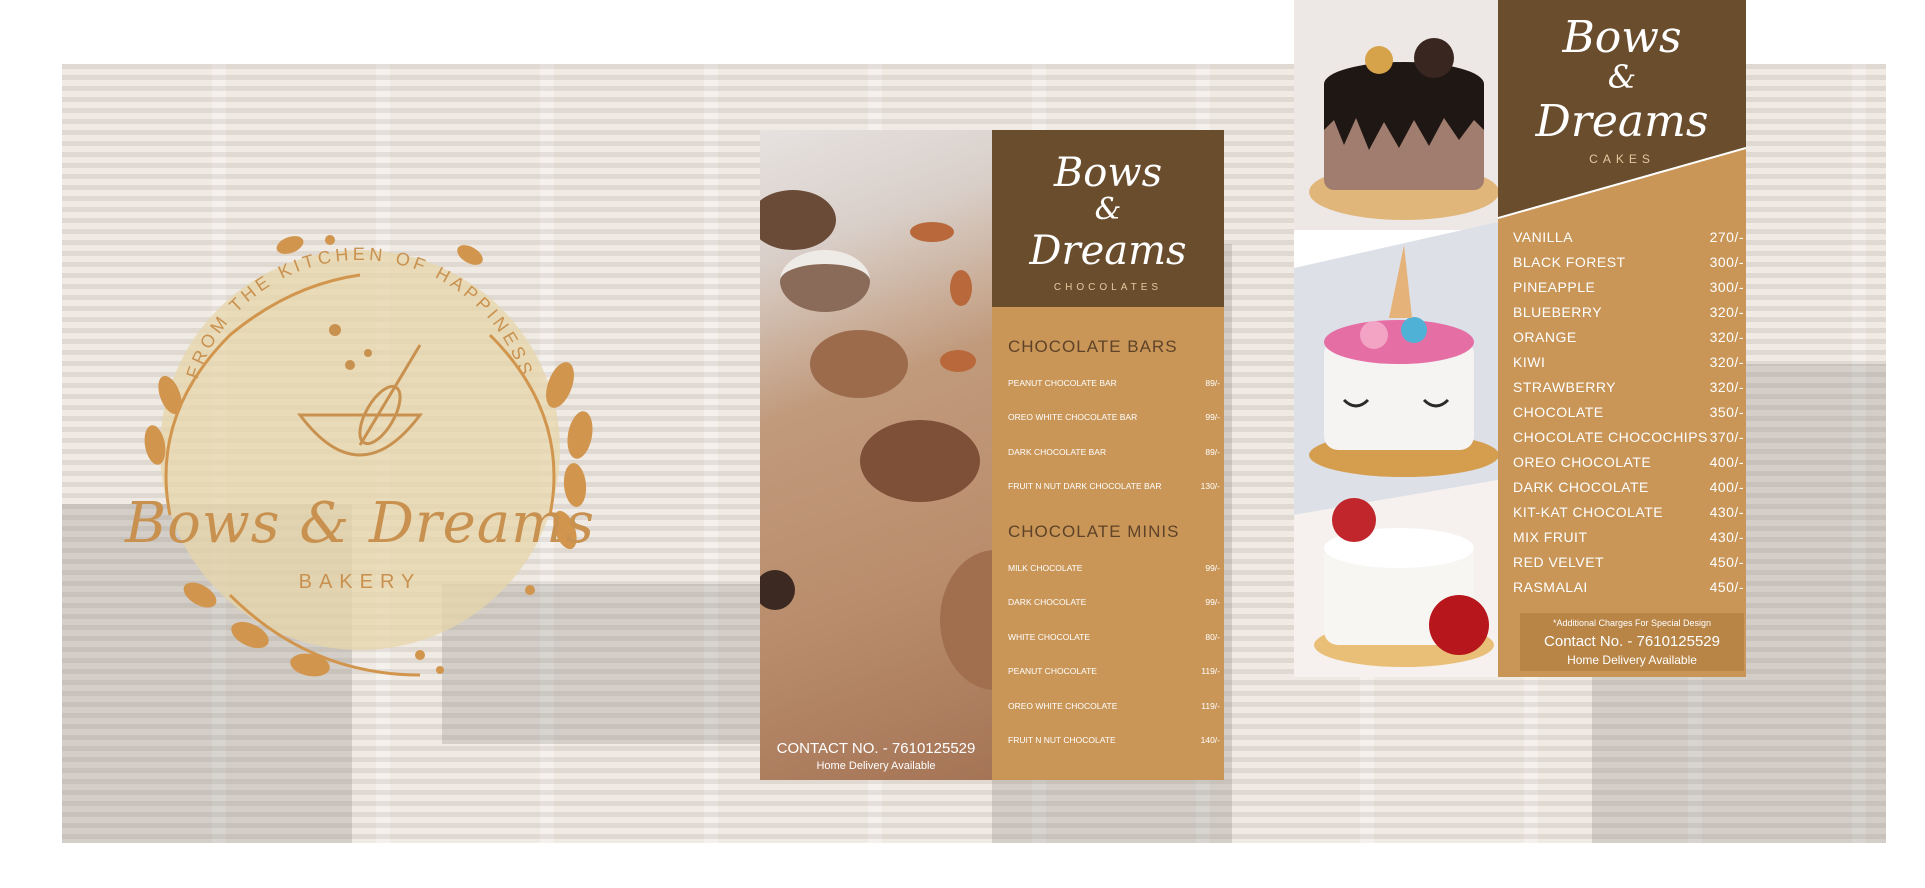  I want to click on menu-item: CHOCOLATE 350/-, so click(1628, 412).